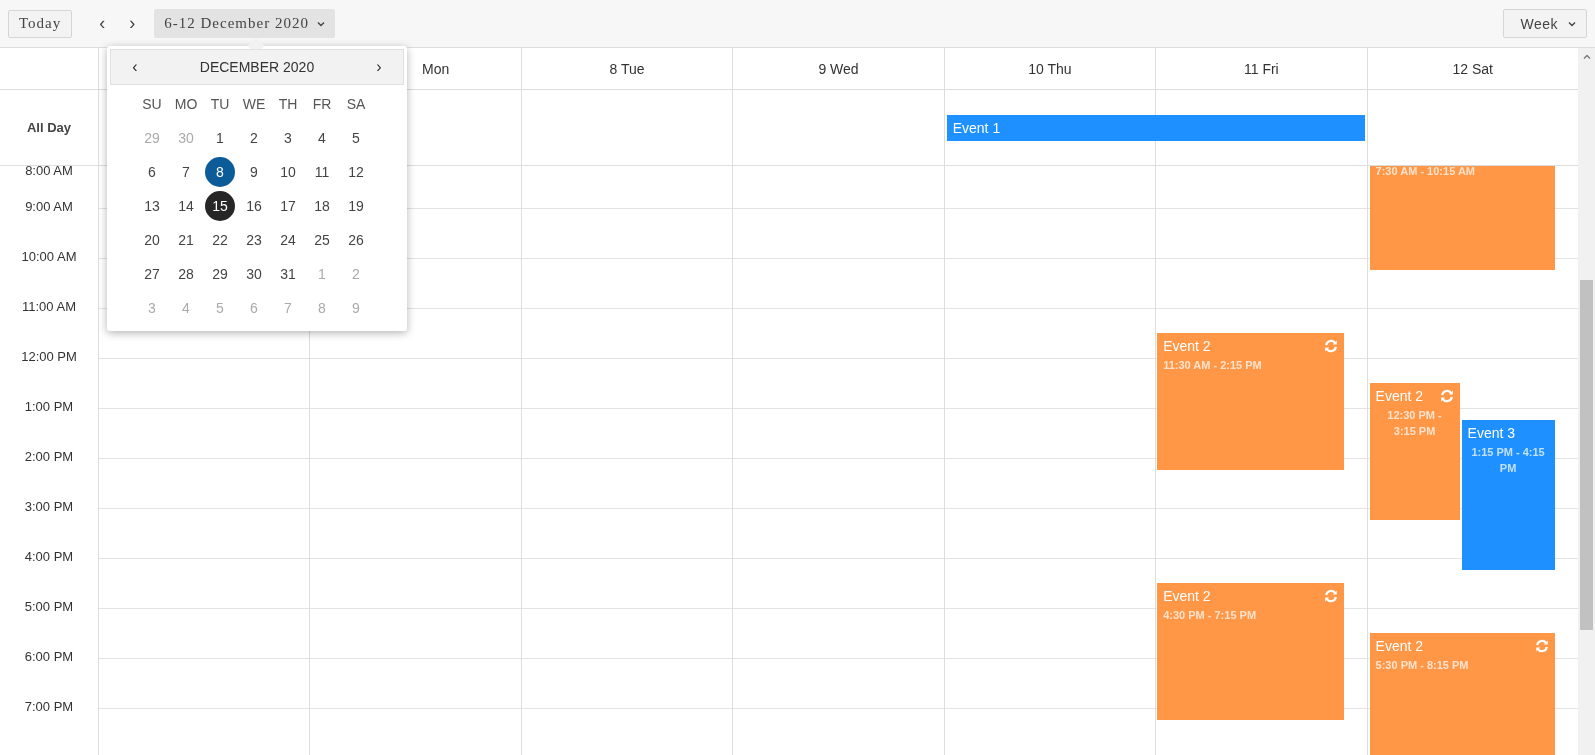 The height and width of the screenshot is (755, 1595). Describe the element at coordinates (1586, 57) in the screenshot. I see `chevron-up-icon` at that location.